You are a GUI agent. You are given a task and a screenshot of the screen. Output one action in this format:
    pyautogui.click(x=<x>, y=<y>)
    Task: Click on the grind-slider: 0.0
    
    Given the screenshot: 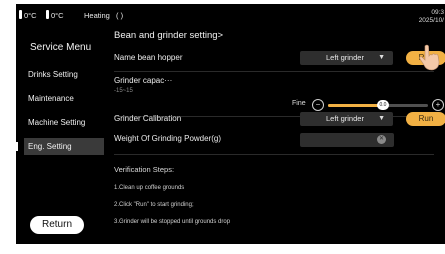 What is the action you would take?
    pyautogui.click(x=378, y=105)
    